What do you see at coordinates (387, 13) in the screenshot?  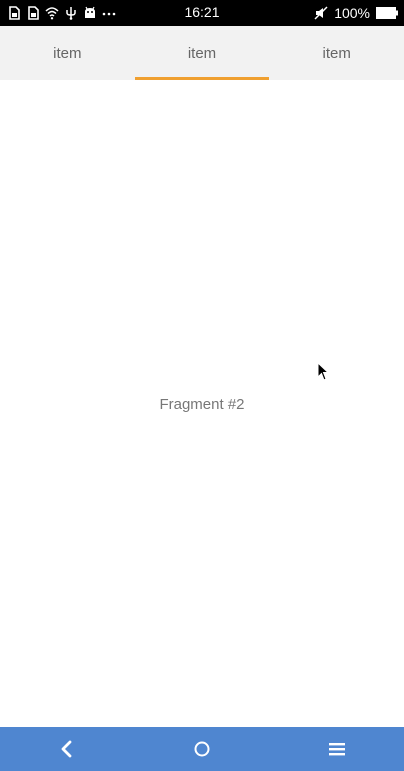 I see `battery-icon` at bounding box center [387, 13].